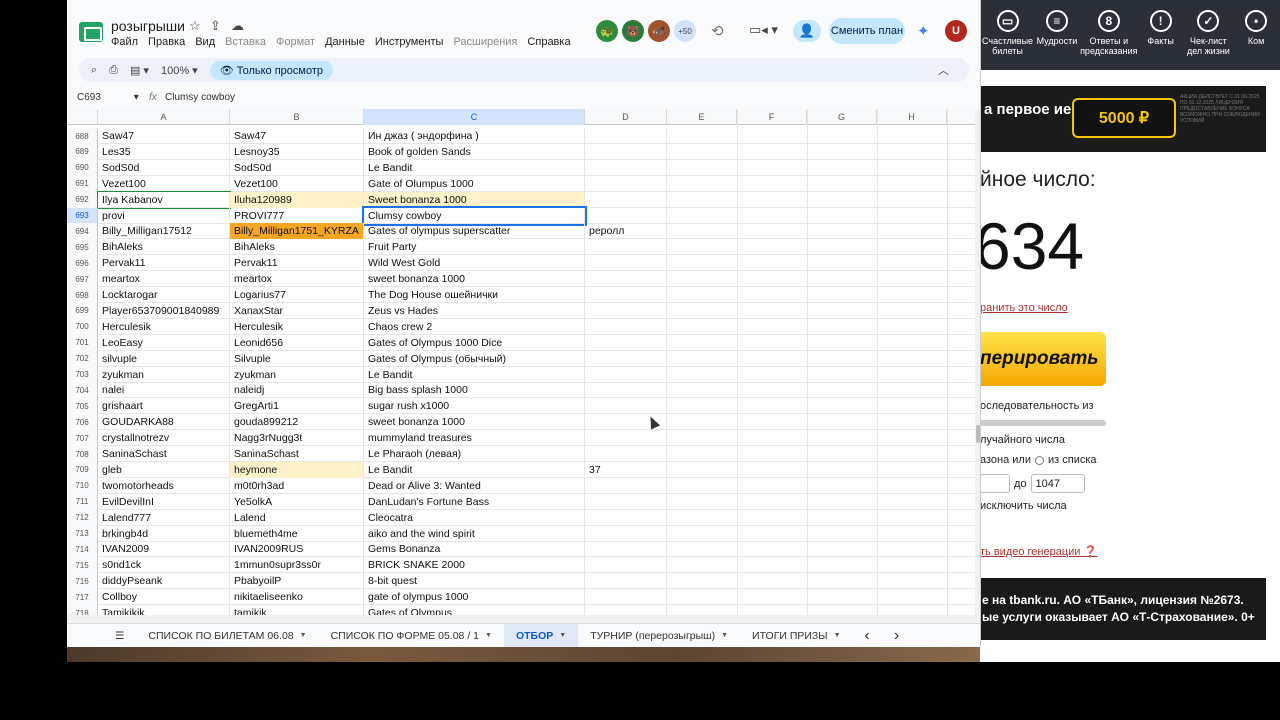 The height and width of the screenshot is (720, 1280). Describe the element at coordinates (297, 117) in the screenshot. I see `column-header: B` at that location.